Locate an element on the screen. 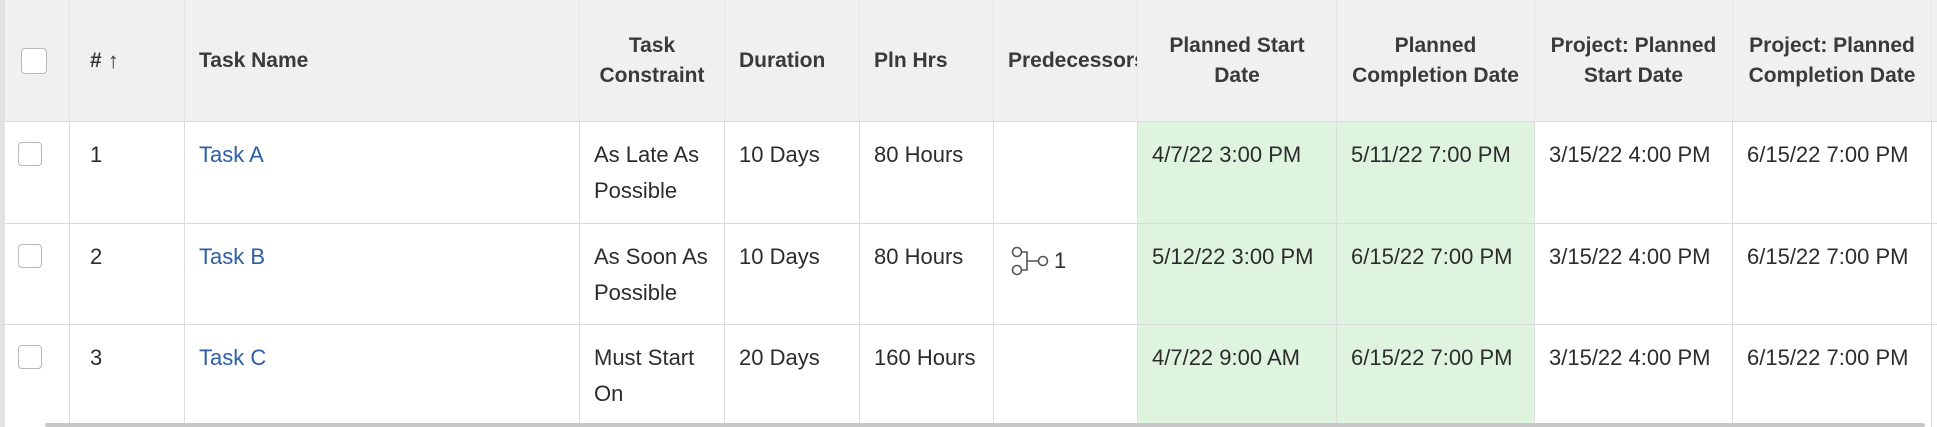 This screenshot has height=427, width=1937. predecessors-cell: 1 is located at coordinates (1066, 274).